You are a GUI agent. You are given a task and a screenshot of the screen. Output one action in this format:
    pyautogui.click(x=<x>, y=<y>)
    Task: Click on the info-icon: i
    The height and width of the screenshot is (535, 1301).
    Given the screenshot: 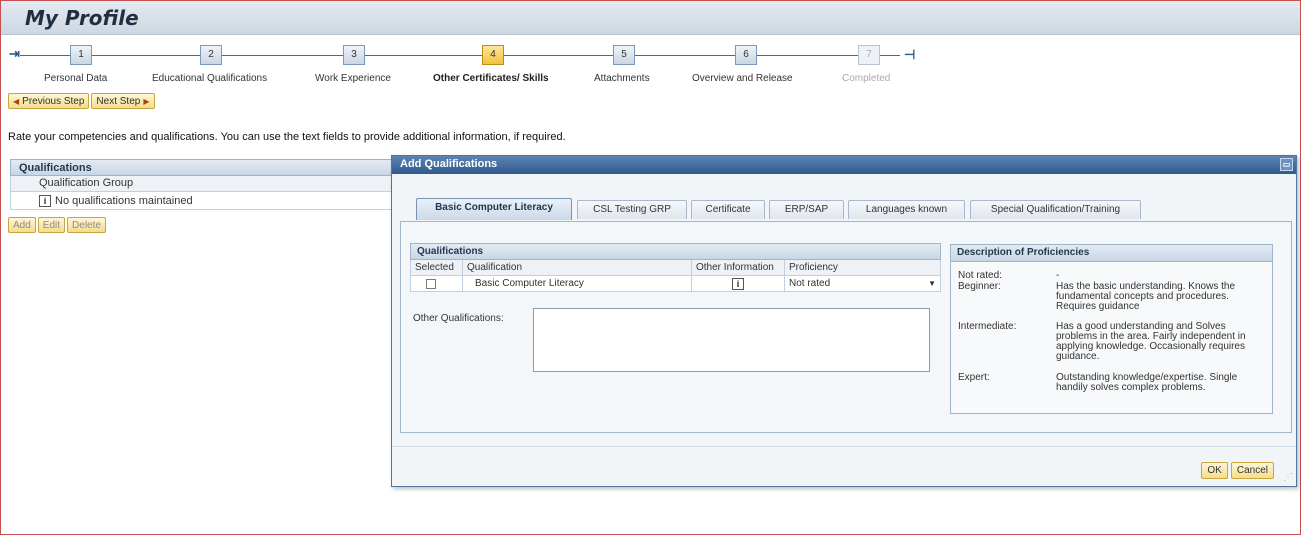 What is the action you would take?
    pyautogui.click(x=45, y=200)
    